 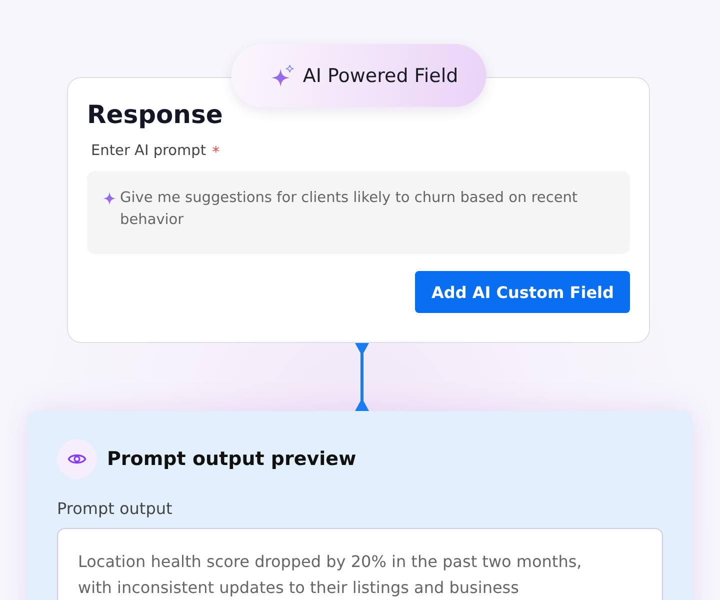 I want to click on sparkle-icon, so click(x=109, y=198).